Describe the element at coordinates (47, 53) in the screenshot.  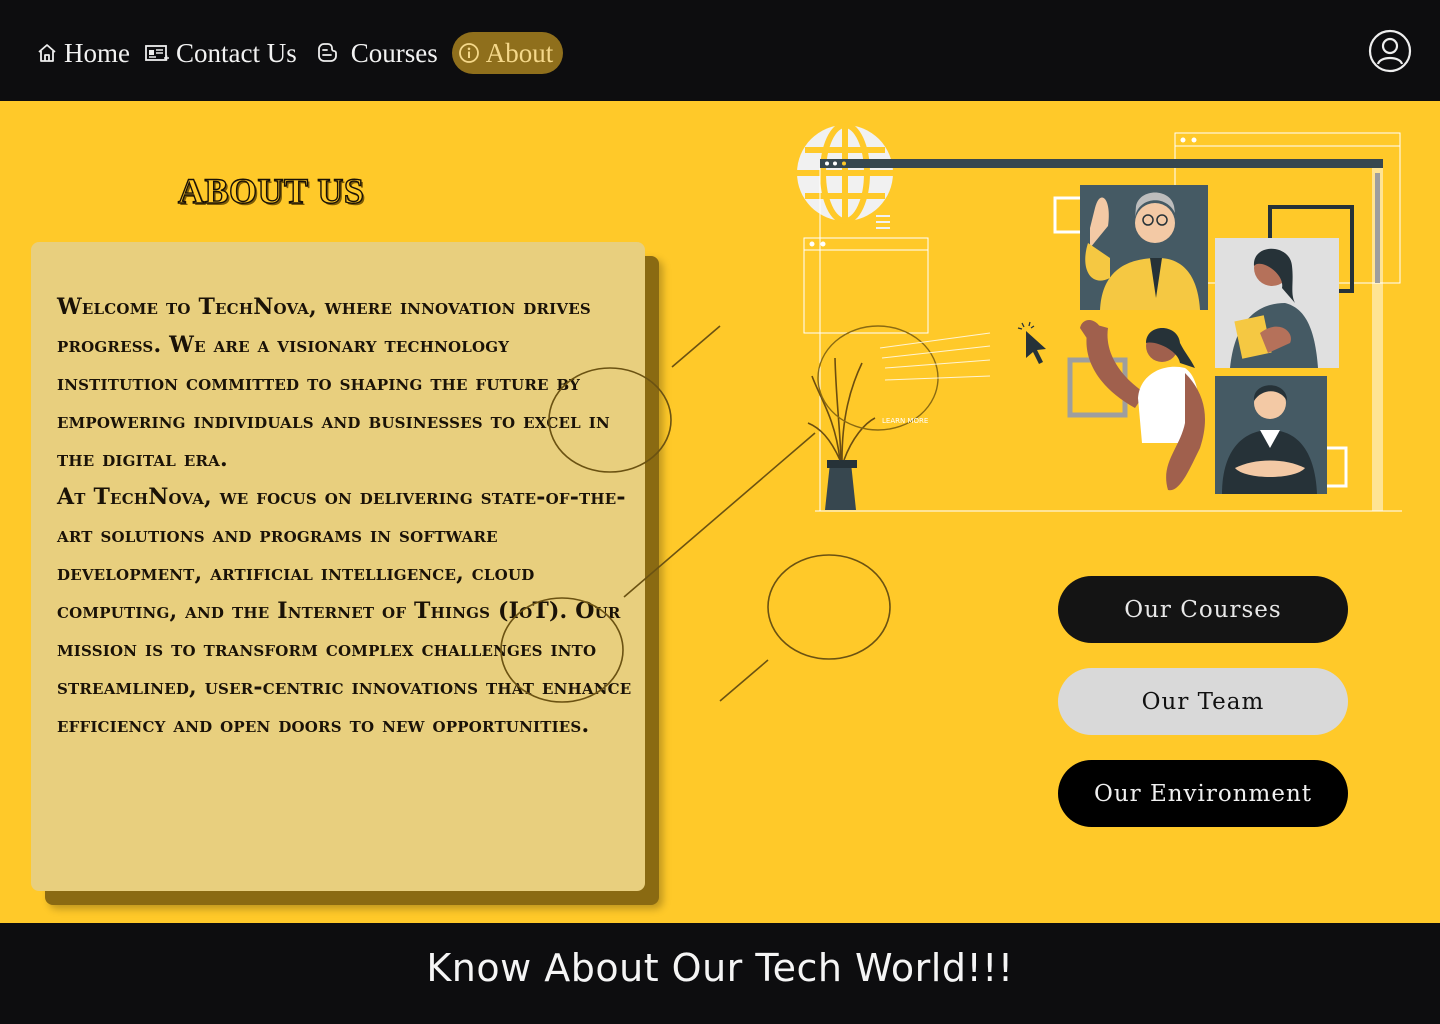
I see `home-icon` at that location.